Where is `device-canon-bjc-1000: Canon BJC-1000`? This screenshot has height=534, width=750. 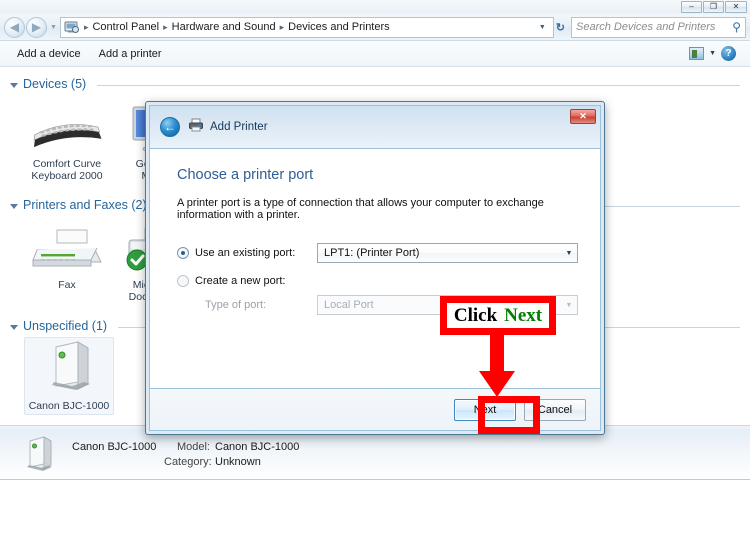 device-canon-bjc-1000: Canon BJC-1000 is located at coordinates (69, 376).